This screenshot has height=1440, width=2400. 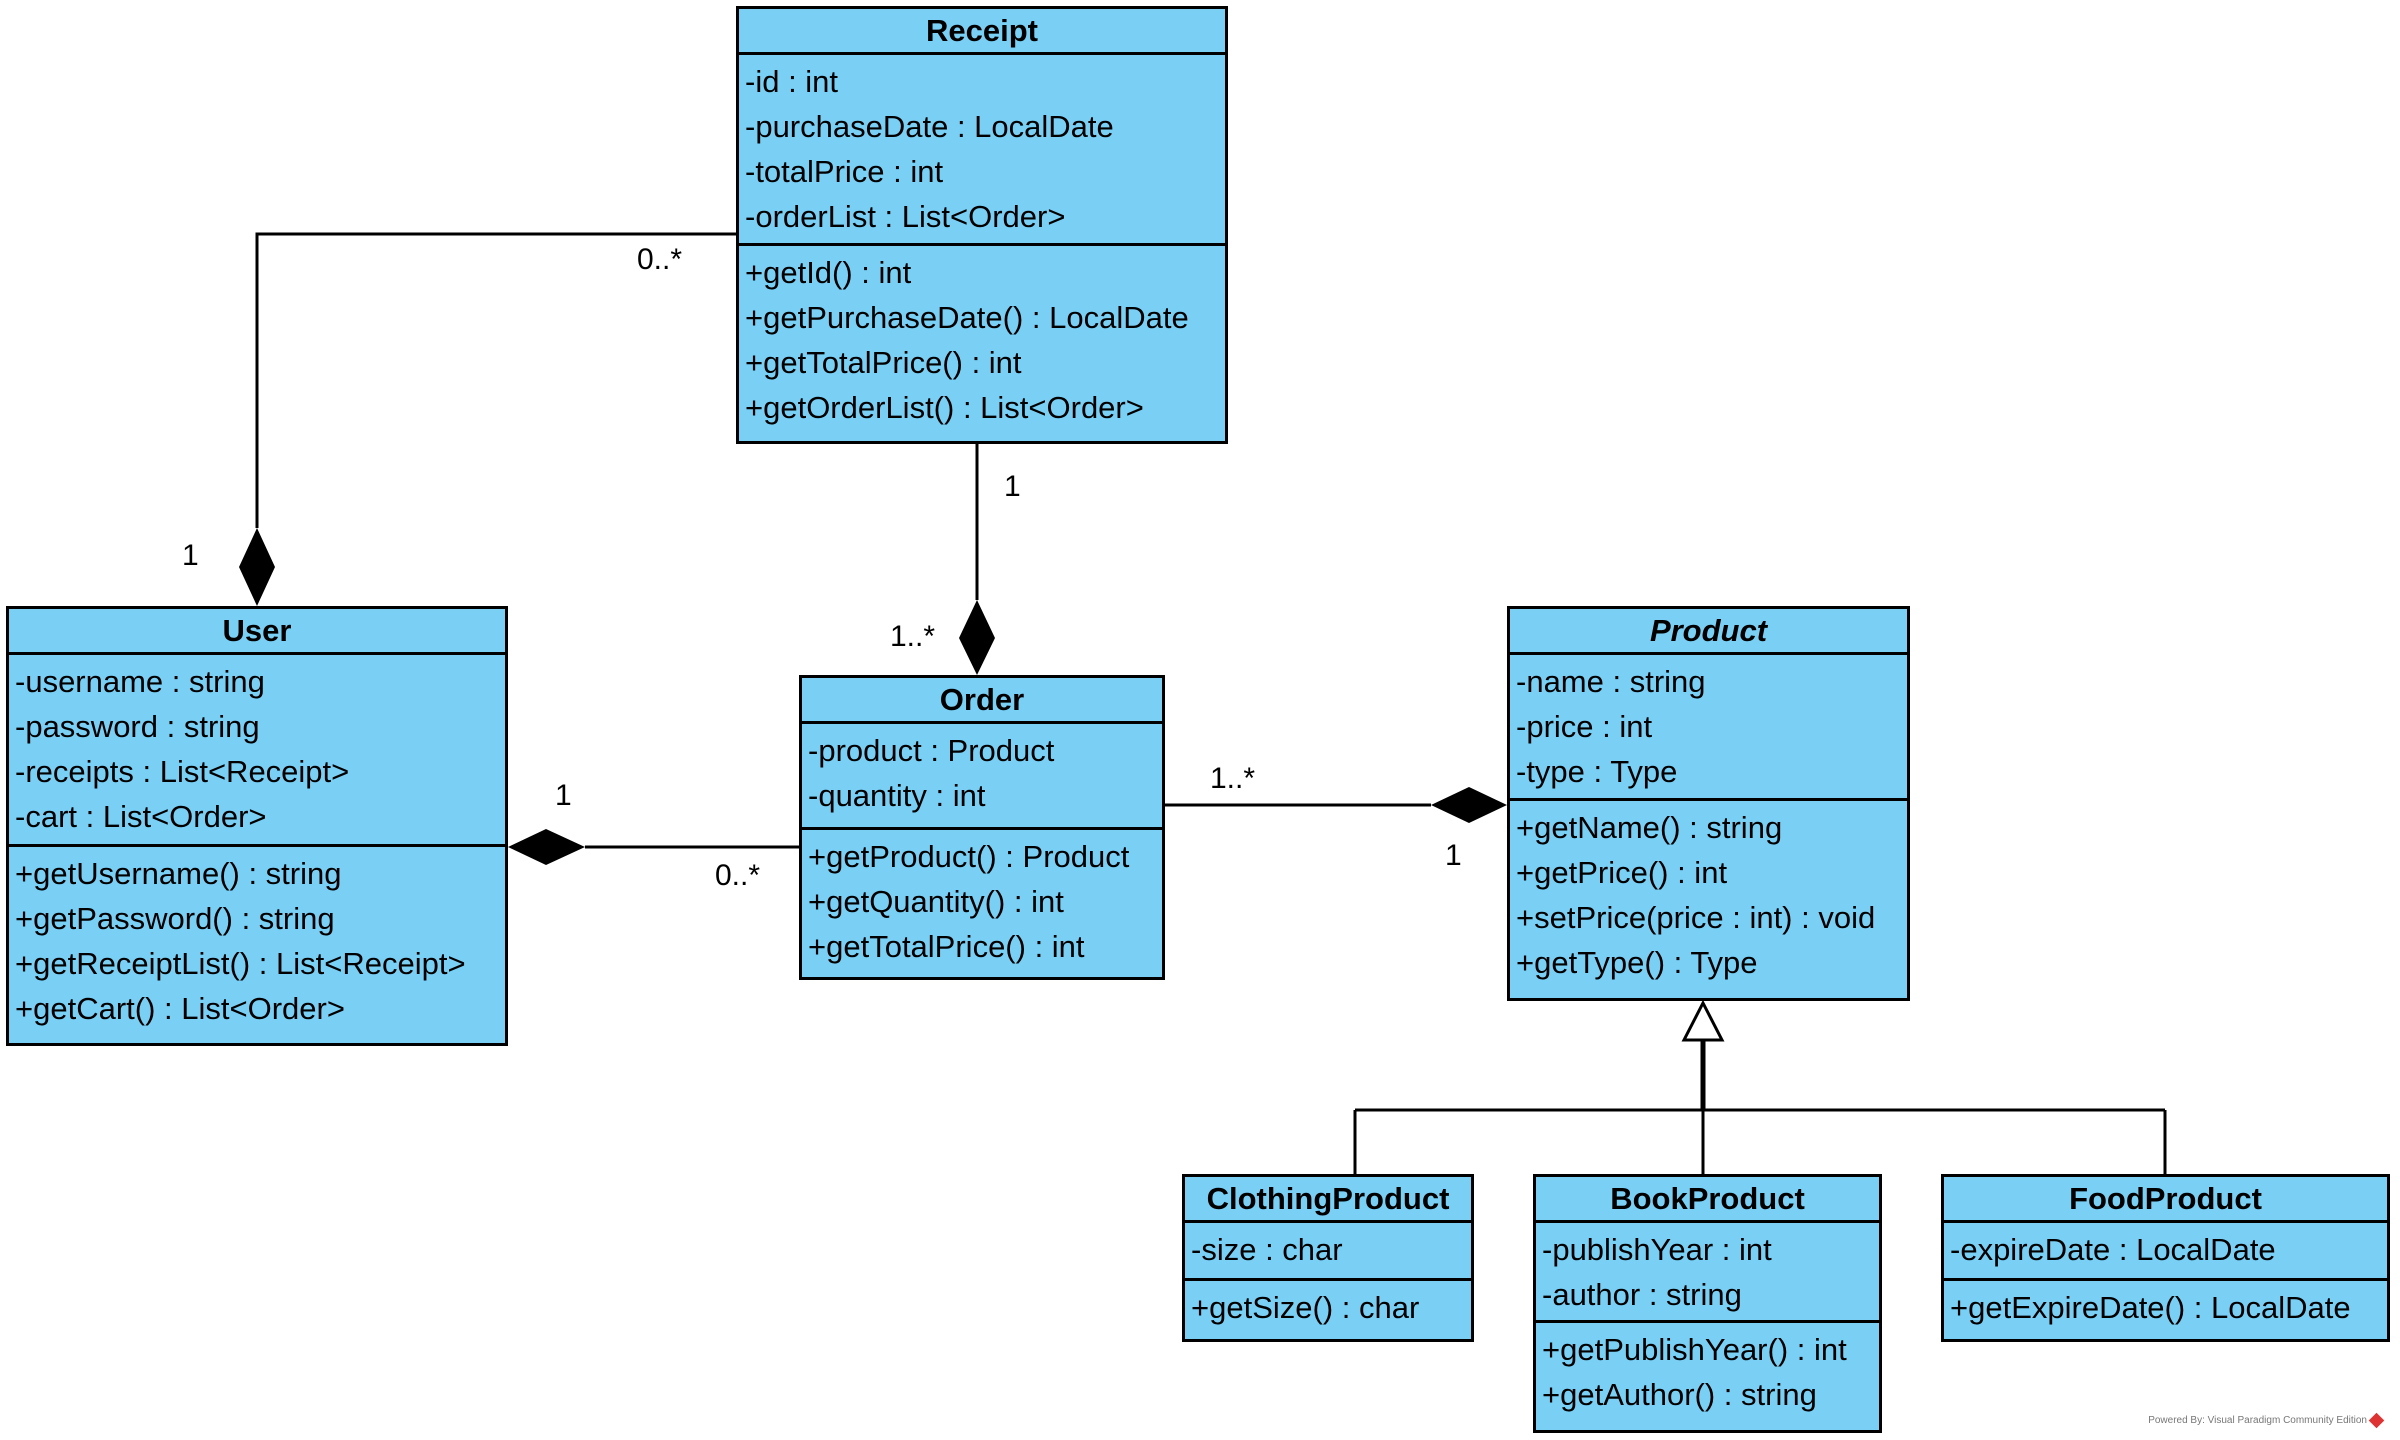 I want to click on mult-order-product: 1..*, so click(x=1233, y=778).